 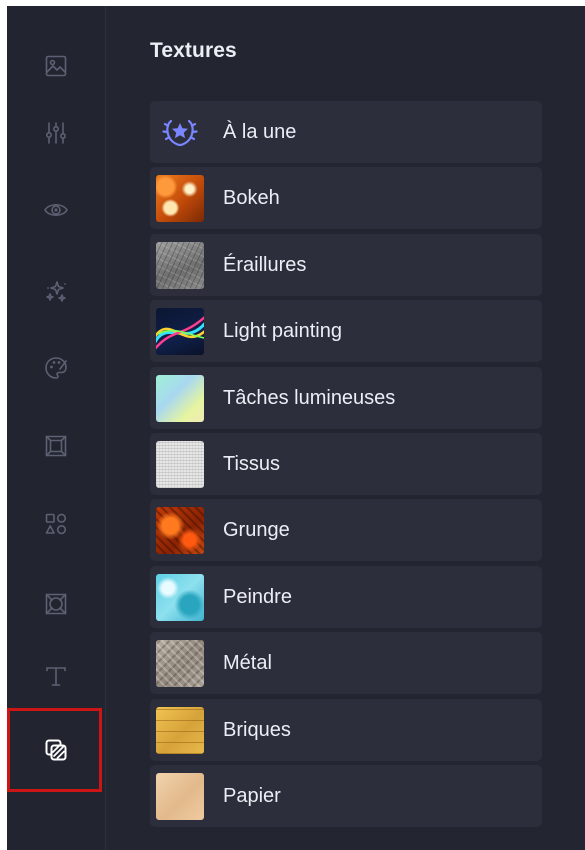 I want to click on rail-view-button, so click(x=56, y=210).